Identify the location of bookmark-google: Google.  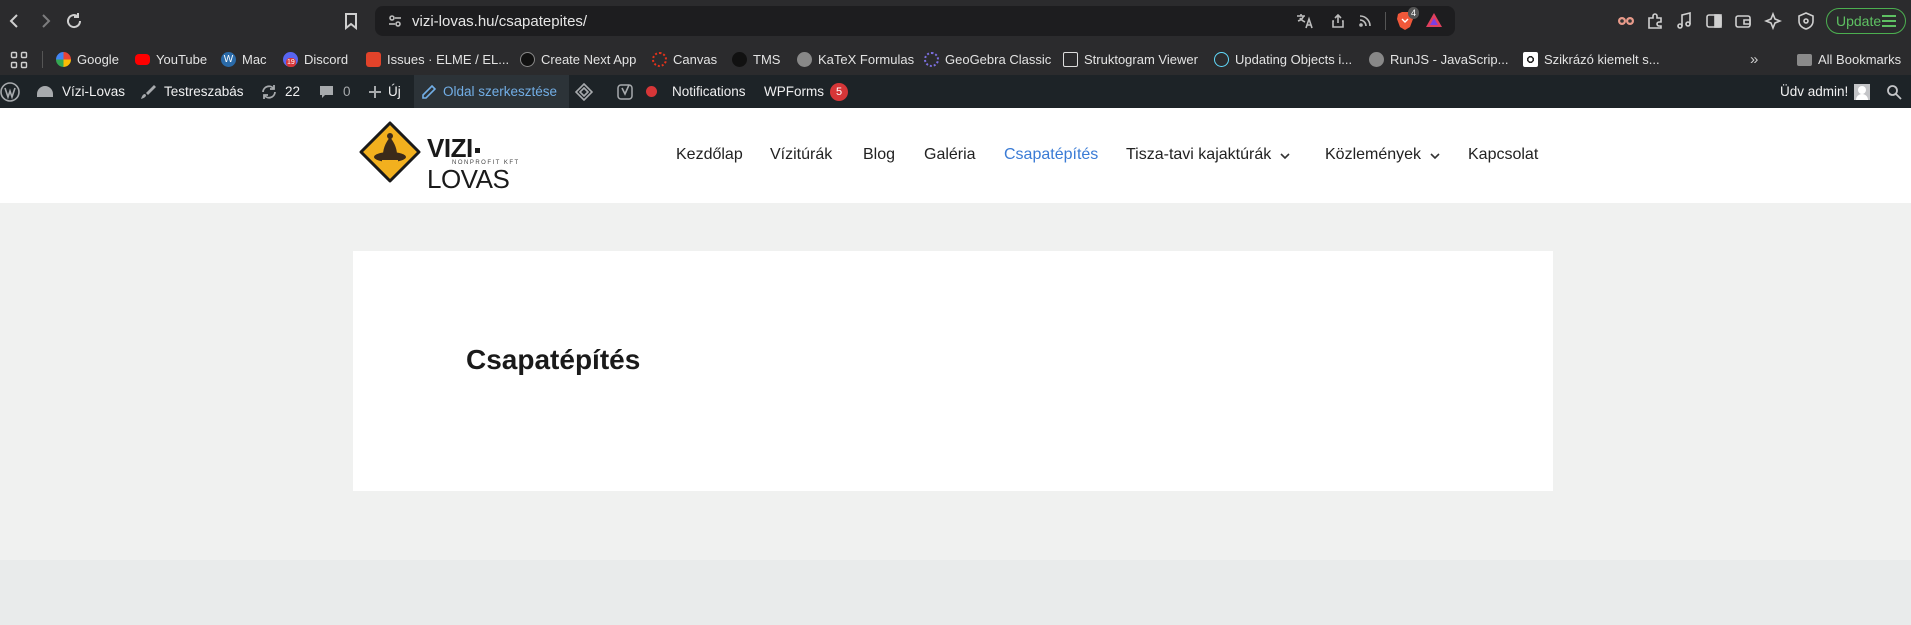
(87, 59).